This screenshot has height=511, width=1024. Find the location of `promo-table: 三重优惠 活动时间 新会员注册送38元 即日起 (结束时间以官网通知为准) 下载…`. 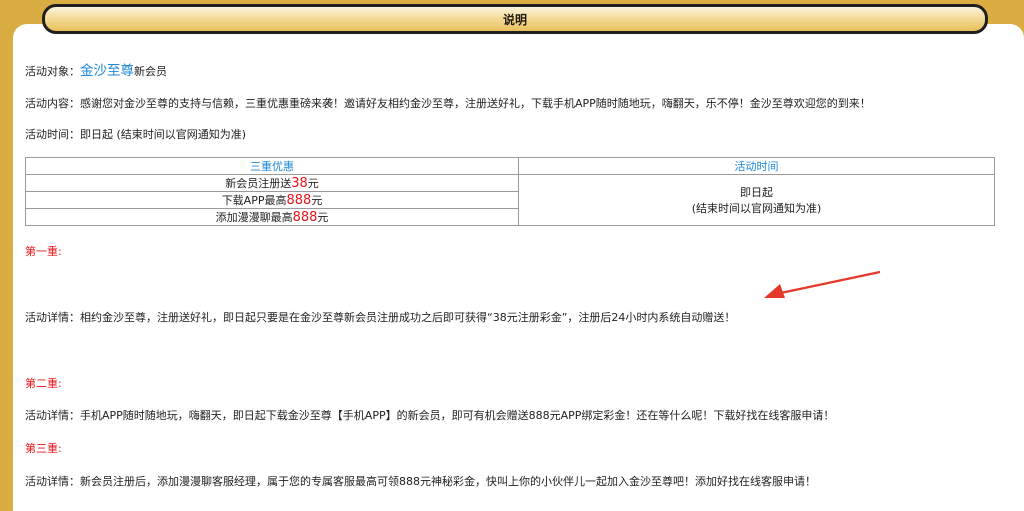

promo-table: 三重优惠 活动时间 新会员注册送38元 即日起 (结束时间以官网通知为准) 下载… is located at coordinates (510, 191).